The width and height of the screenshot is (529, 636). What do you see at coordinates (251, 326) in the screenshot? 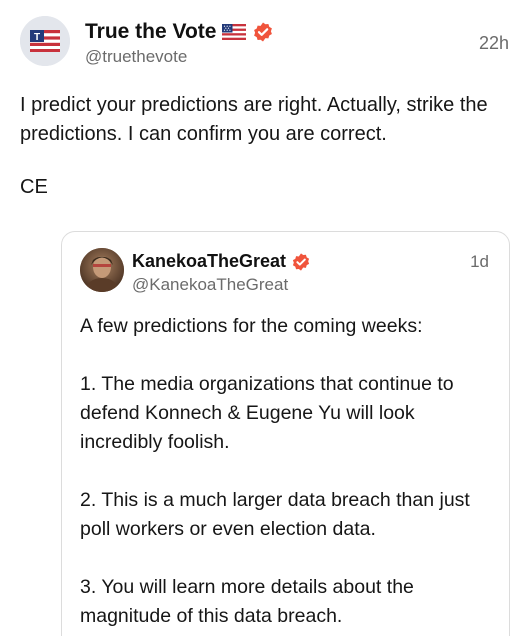
I see `quoted-paragraph: A few predictions for the coming weeks:` at bounding box center [251, 326].